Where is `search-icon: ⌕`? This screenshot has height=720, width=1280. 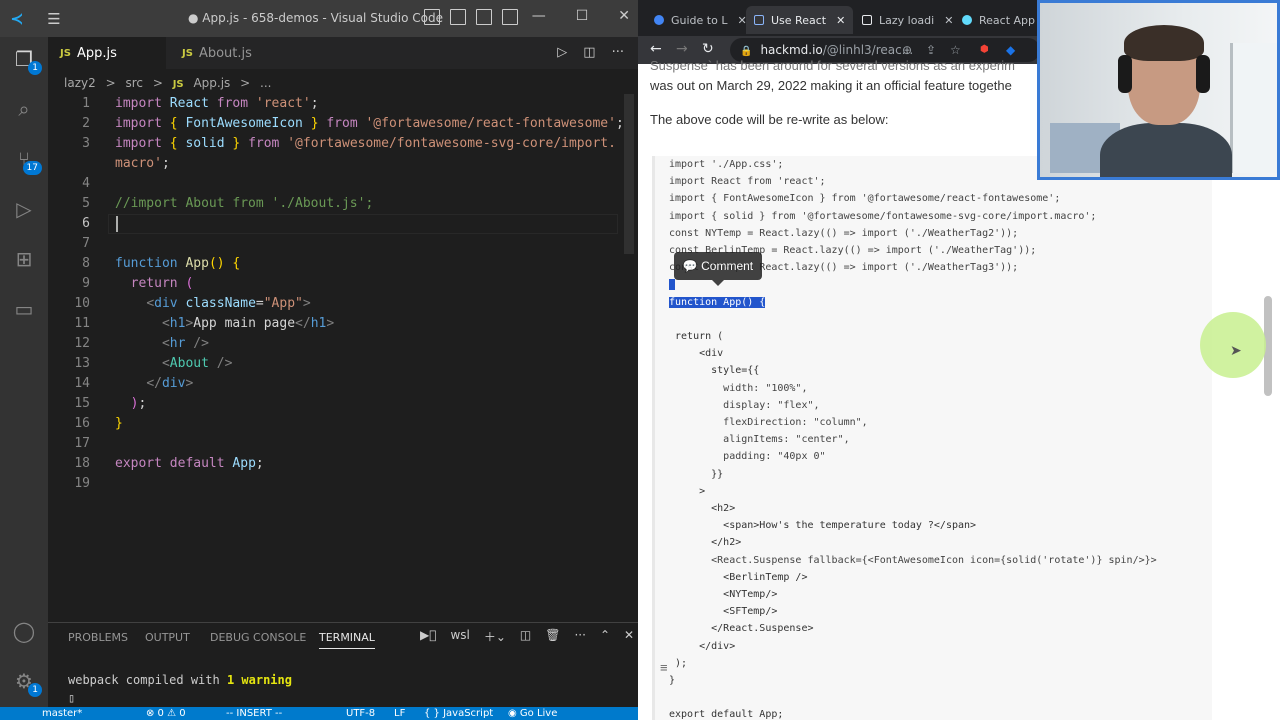 search-icon: ⌕ is located at coordinates (24, 109).